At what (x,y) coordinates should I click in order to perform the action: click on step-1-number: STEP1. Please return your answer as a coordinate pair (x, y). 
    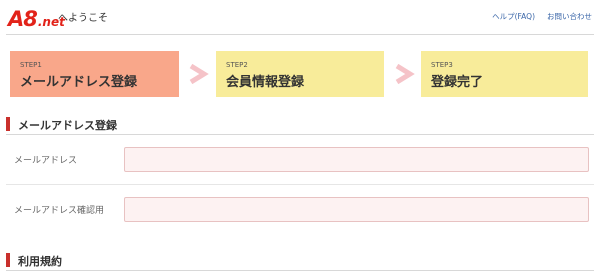
    Looking at the image, I should click on (31, 65).